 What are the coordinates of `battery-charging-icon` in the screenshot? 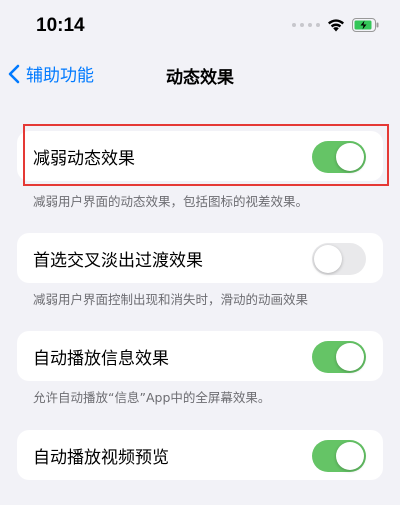 It's located at (365, 25).